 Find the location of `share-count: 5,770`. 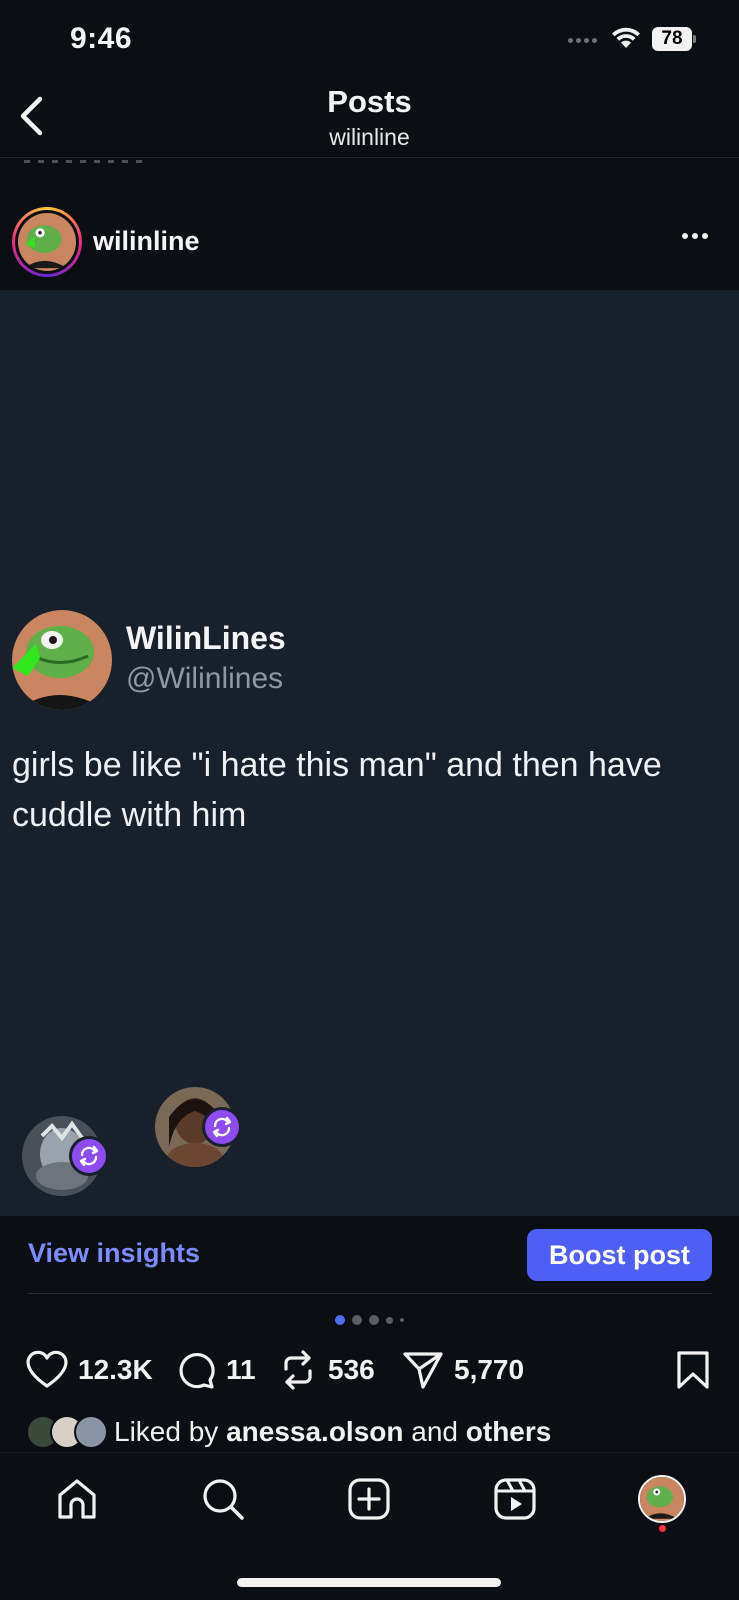

share-count: 5,770 is located at coordinates (489, 1369).